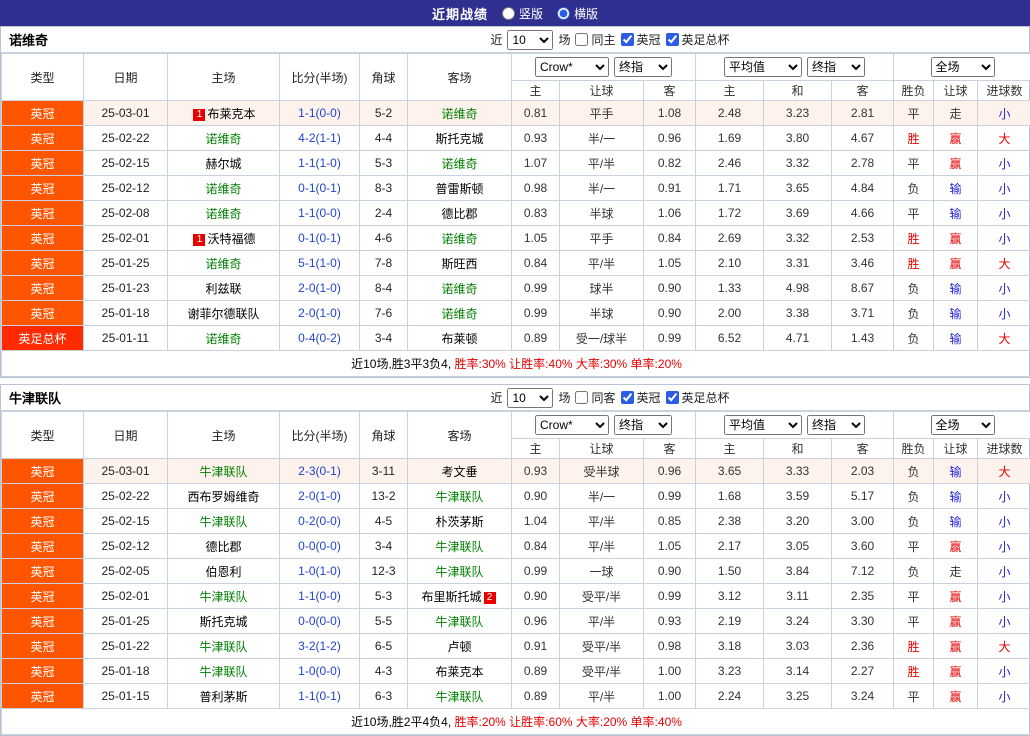 The image size is (1030, 736). Describe the element at coordinates (224, 238) in the screenshot. I see `home-team-cell: 1沃特福德` at that location.